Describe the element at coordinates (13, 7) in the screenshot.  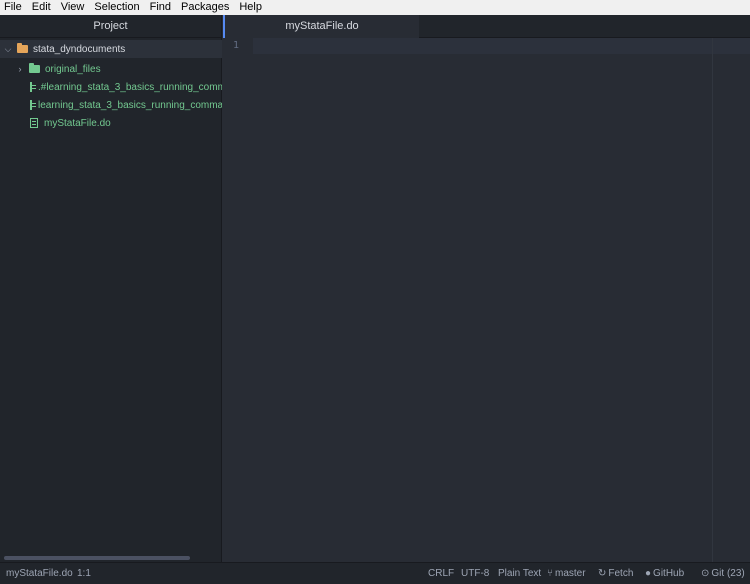
I see `menu-file: File` at that location.